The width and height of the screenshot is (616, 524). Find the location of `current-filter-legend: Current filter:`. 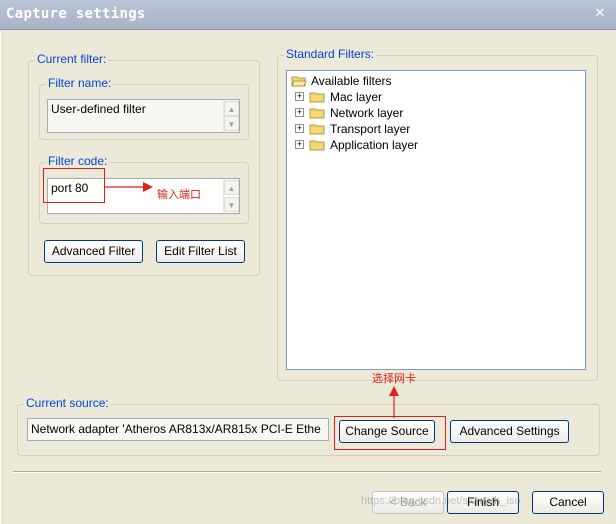

current-filter-legend: Current filter: is located at coordinates (72, 59).